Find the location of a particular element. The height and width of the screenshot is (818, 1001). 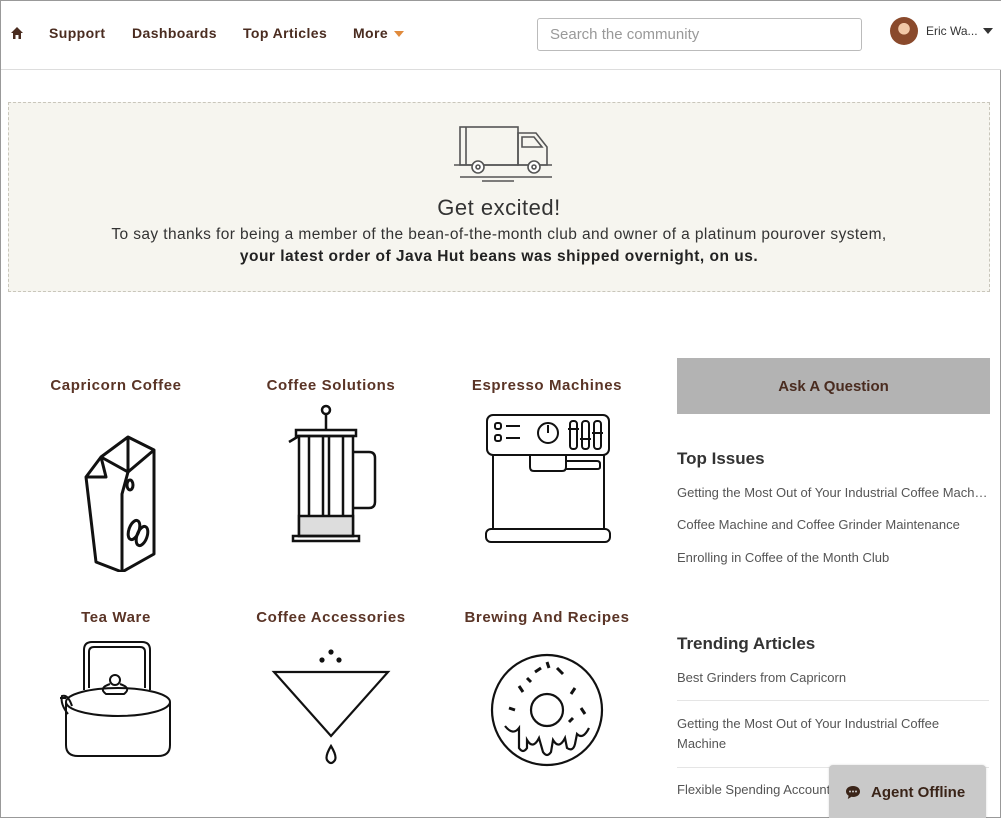

nav-more: More is located at coordinates (379, 33).